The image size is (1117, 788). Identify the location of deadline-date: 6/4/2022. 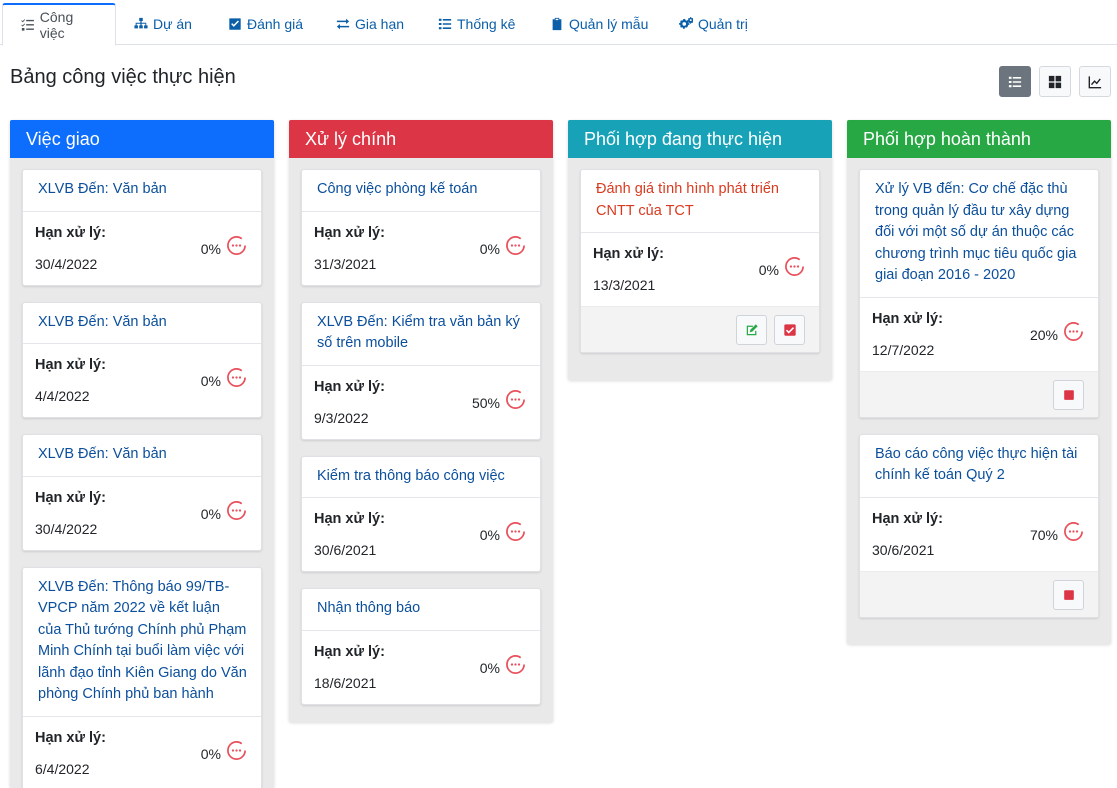
(62, 768).